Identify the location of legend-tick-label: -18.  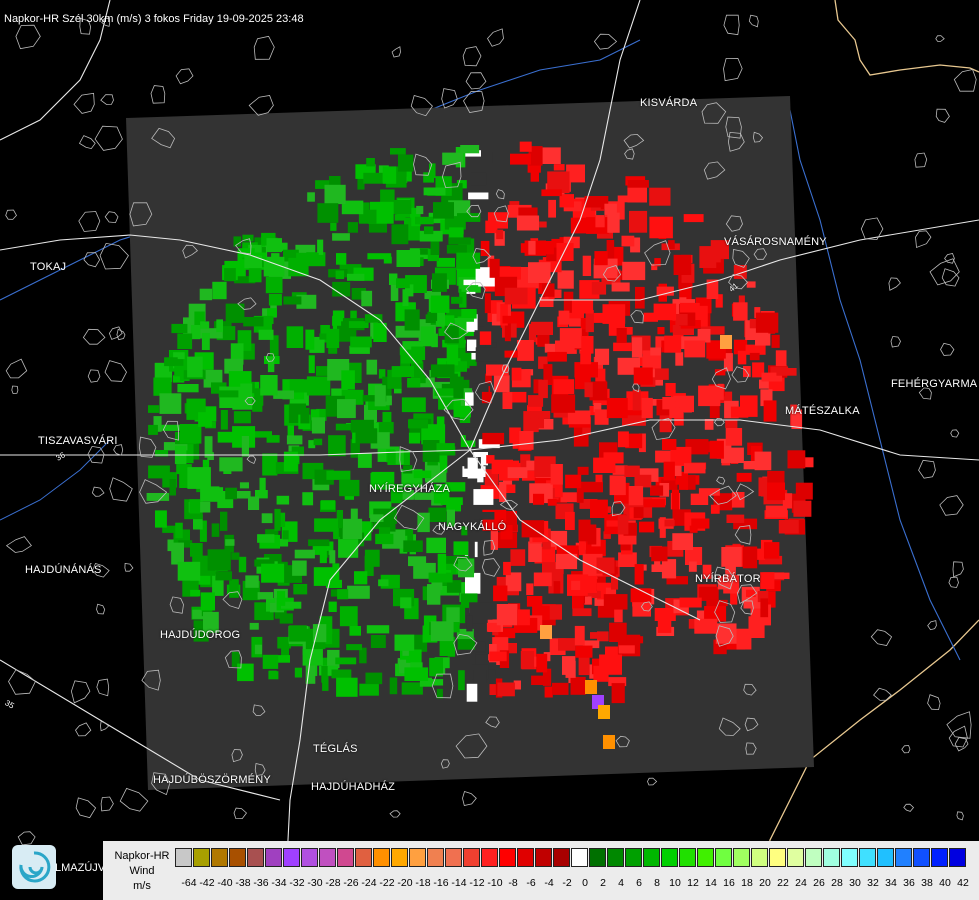
(423, 883).